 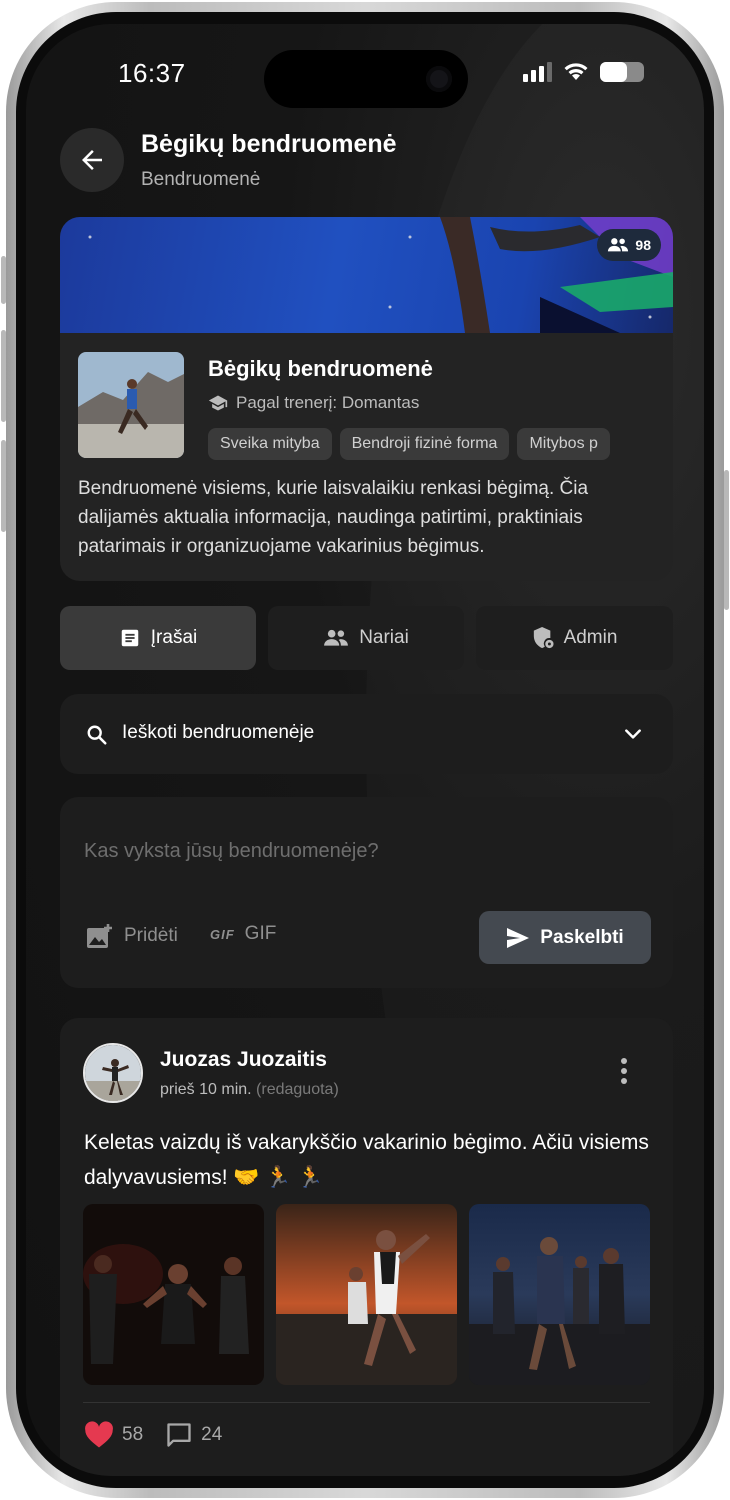 What do you see at coordinates (174, 637) in the screenshot?
I see `tab-posts-label: Įrašai` at bounding box center [174, 637].